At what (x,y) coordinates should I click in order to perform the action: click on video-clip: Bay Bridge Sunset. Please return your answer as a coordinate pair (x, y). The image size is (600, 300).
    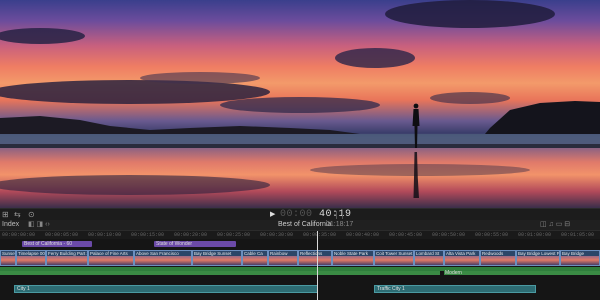
    Looking at the image, I should click on (217, 258).